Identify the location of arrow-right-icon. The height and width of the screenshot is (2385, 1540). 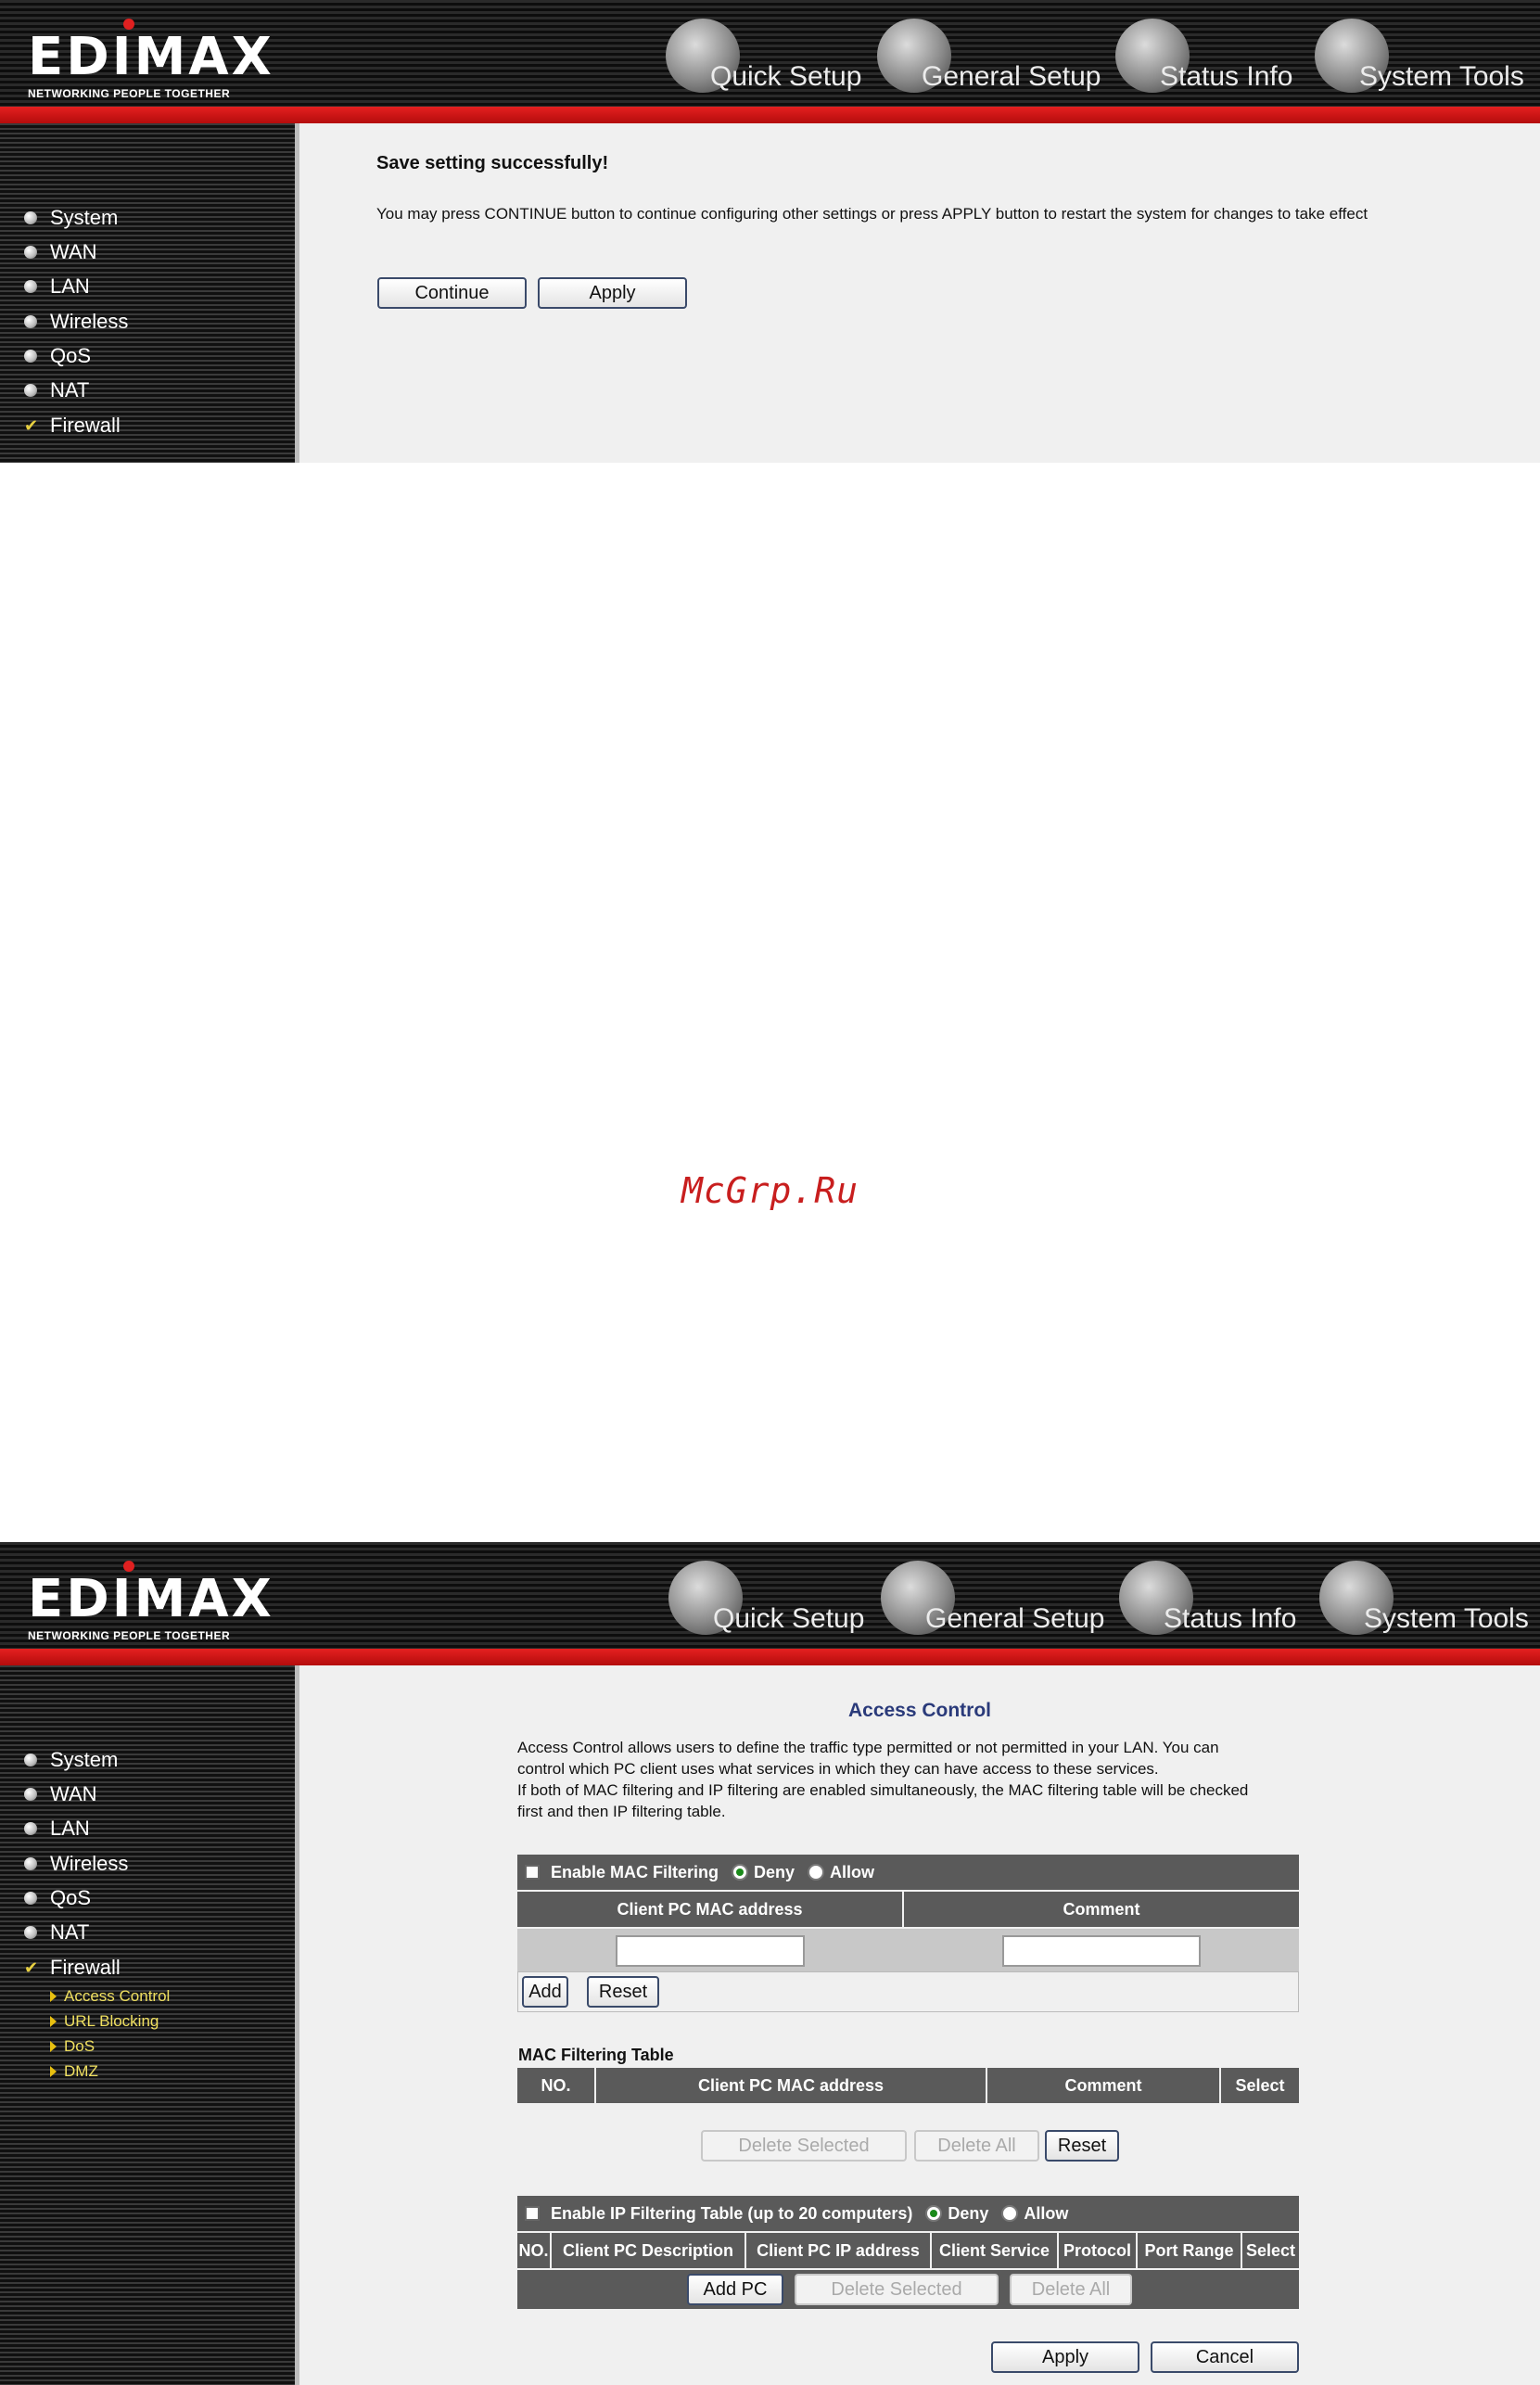
(53, 2022).